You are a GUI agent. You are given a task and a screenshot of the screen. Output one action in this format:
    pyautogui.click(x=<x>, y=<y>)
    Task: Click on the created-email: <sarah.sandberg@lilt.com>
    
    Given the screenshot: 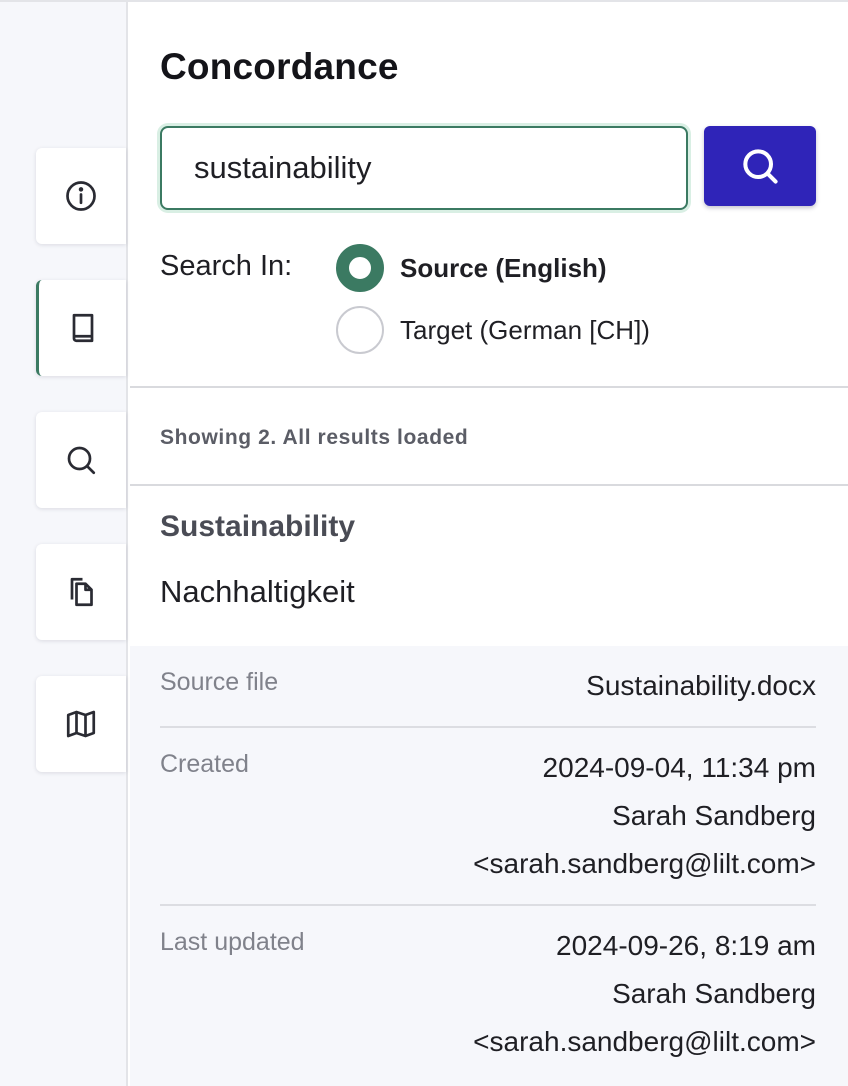 What is the action you would take?
    pyautogui.click(x=644, y=863)
    